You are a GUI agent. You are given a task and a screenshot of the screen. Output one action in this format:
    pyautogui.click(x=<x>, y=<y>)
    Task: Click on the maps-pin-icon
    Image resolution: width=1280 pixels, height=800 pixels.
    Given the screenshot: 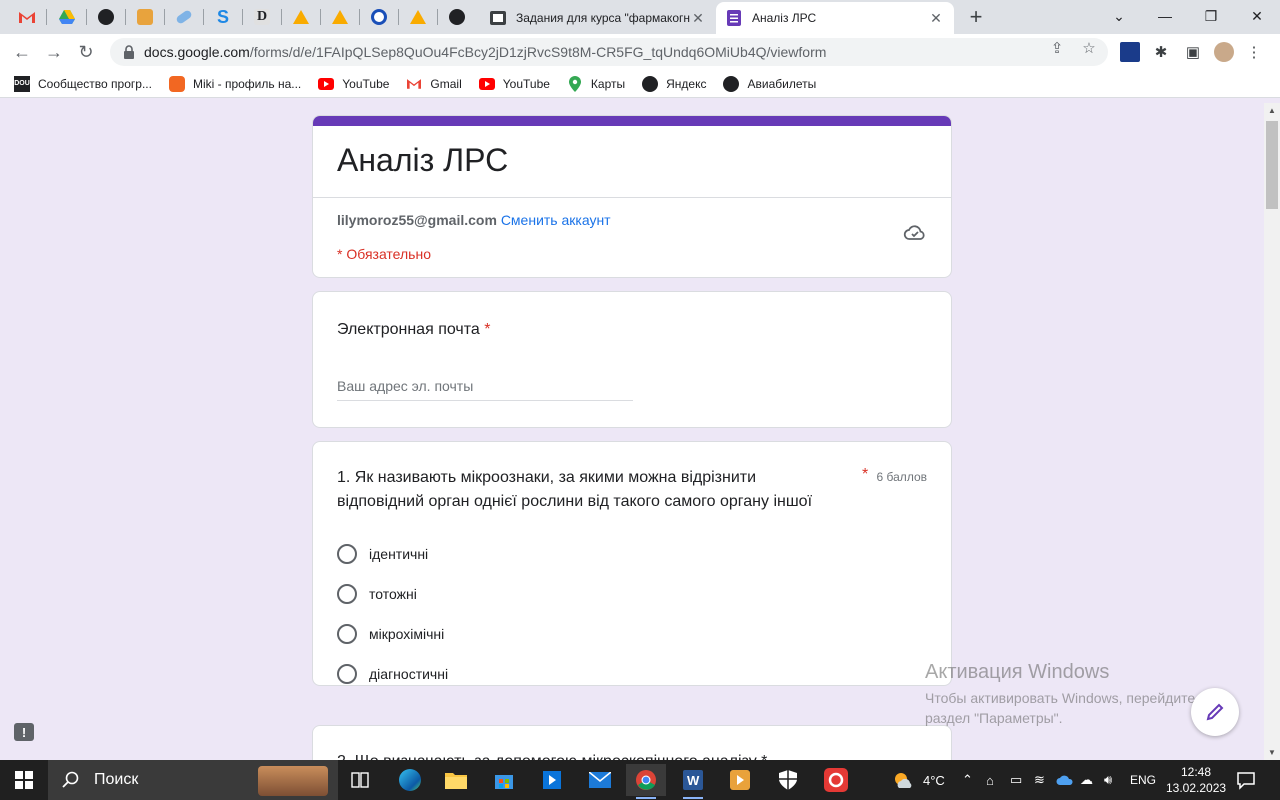 What is the action you would take?
    pyautogui.click(x=575, y=83)
    